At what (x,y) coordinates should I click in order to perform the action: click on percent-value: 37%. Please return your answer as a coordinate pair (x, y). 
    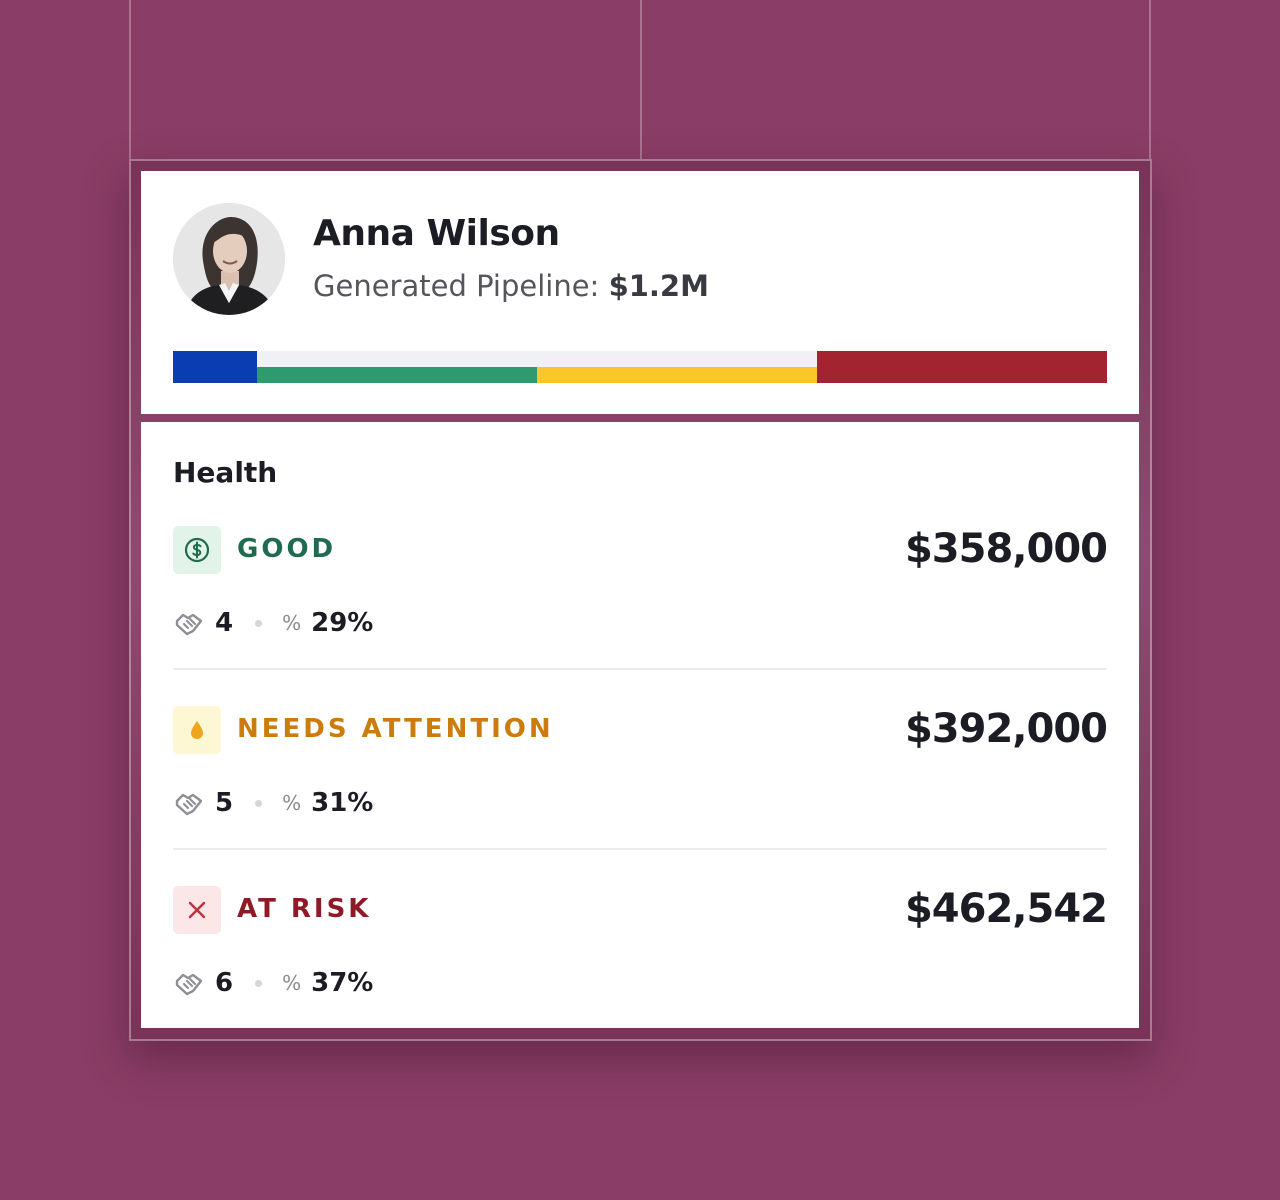
    Looking at the image, I should click on (342, 983).